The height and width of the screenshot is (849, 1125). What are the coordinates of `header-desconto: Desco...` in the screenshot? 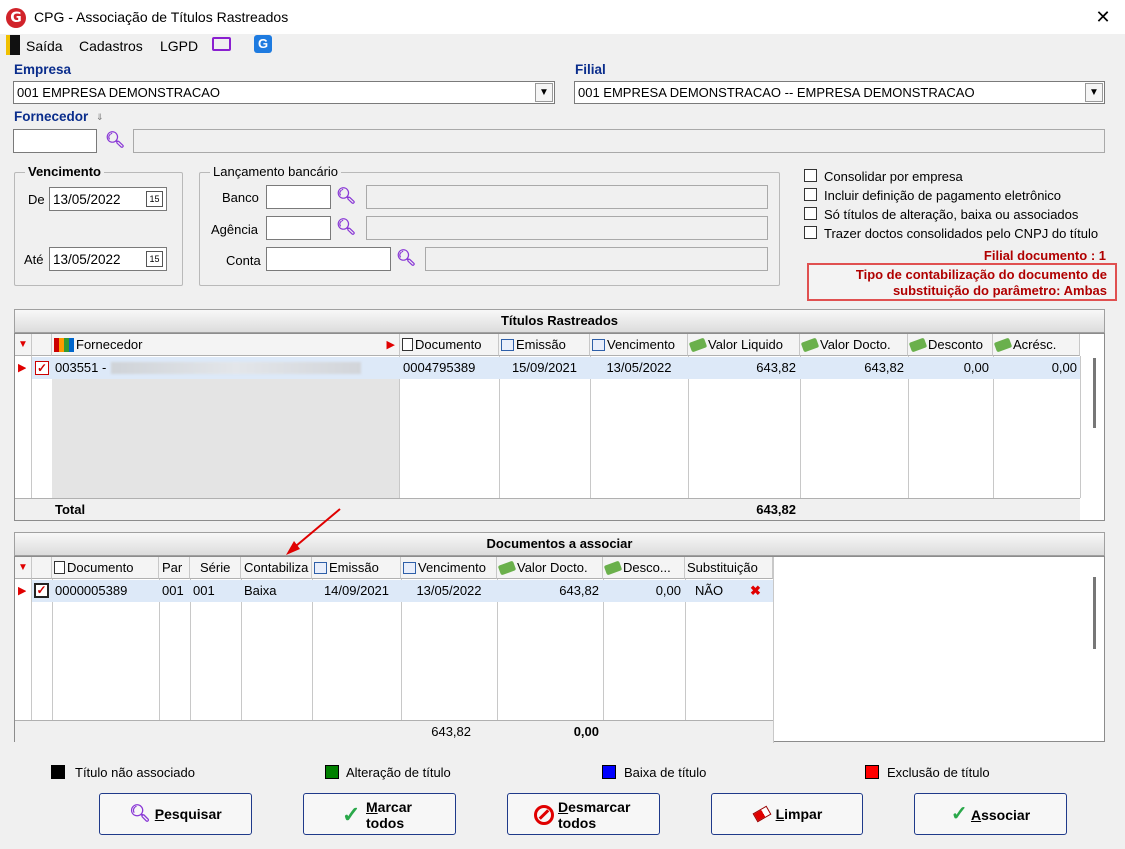 It's located at (644, 568).